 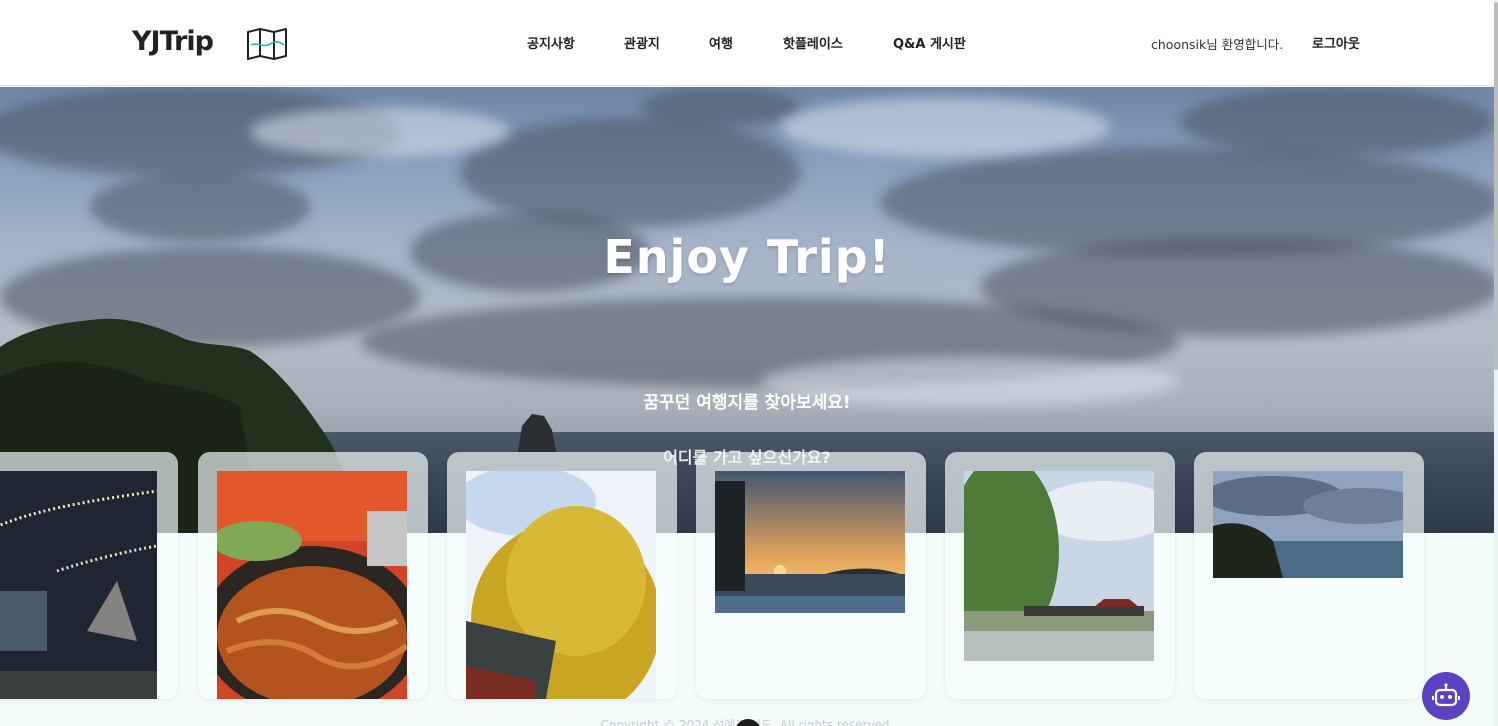 I want to click on map-icon, so click(x=267, y=44).